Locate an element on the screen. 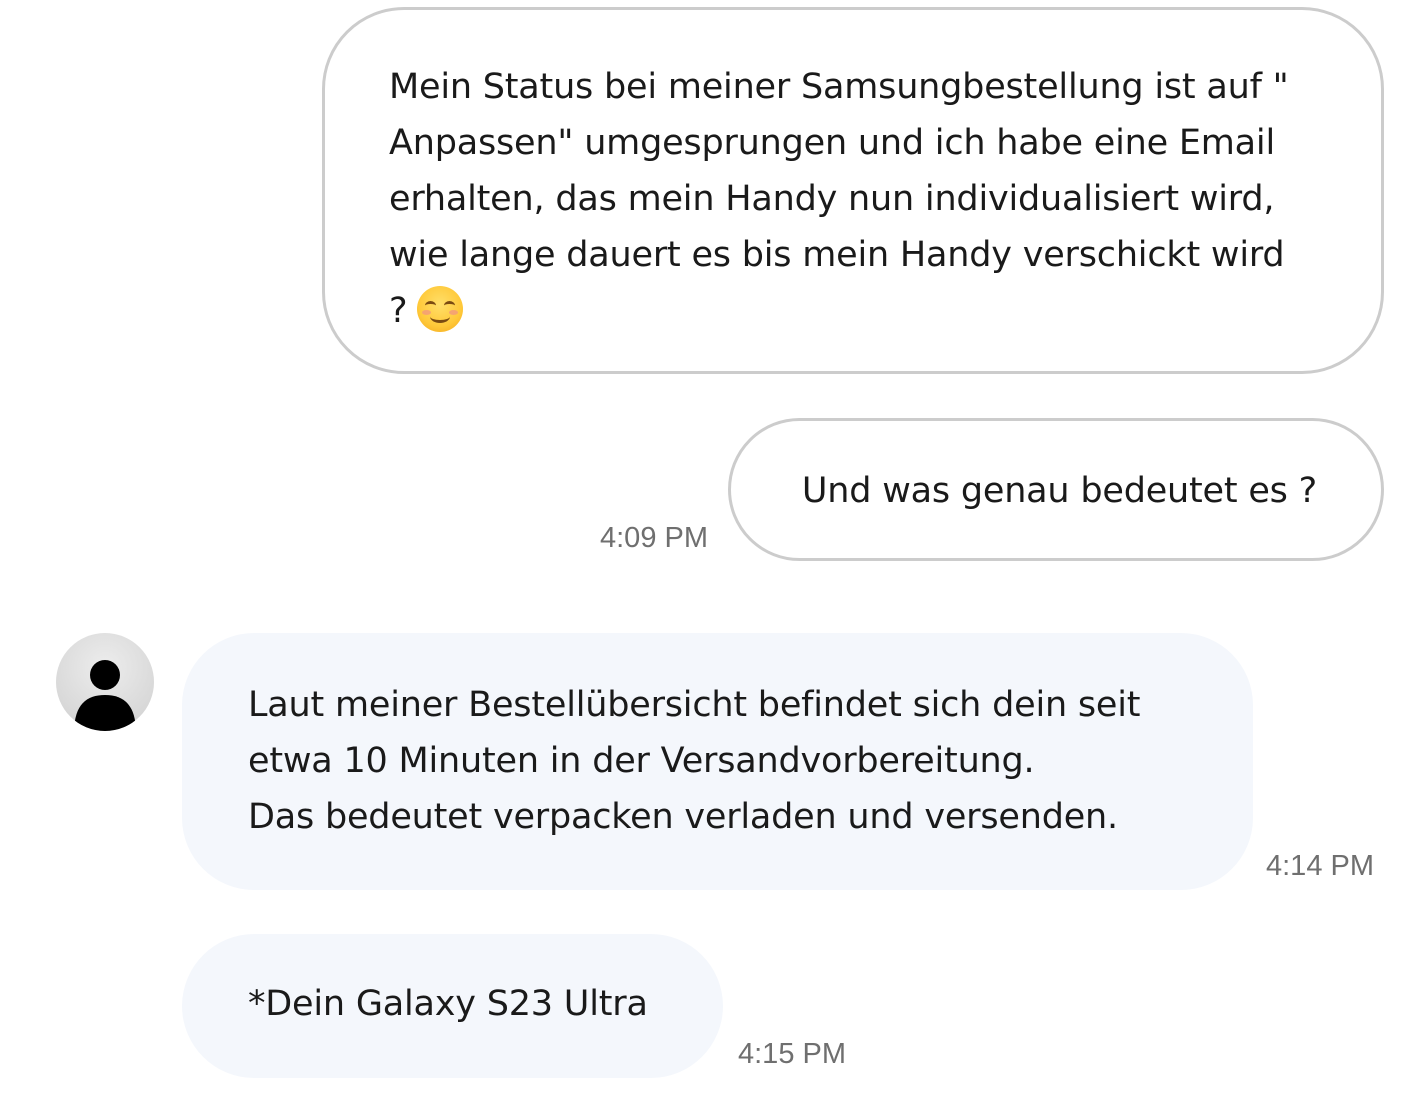 The width and height of the screenshot is (1426, 1109). outgoing-message-bubble: Und was genau bedeutet es ? is located at coordinates (1056, 489).